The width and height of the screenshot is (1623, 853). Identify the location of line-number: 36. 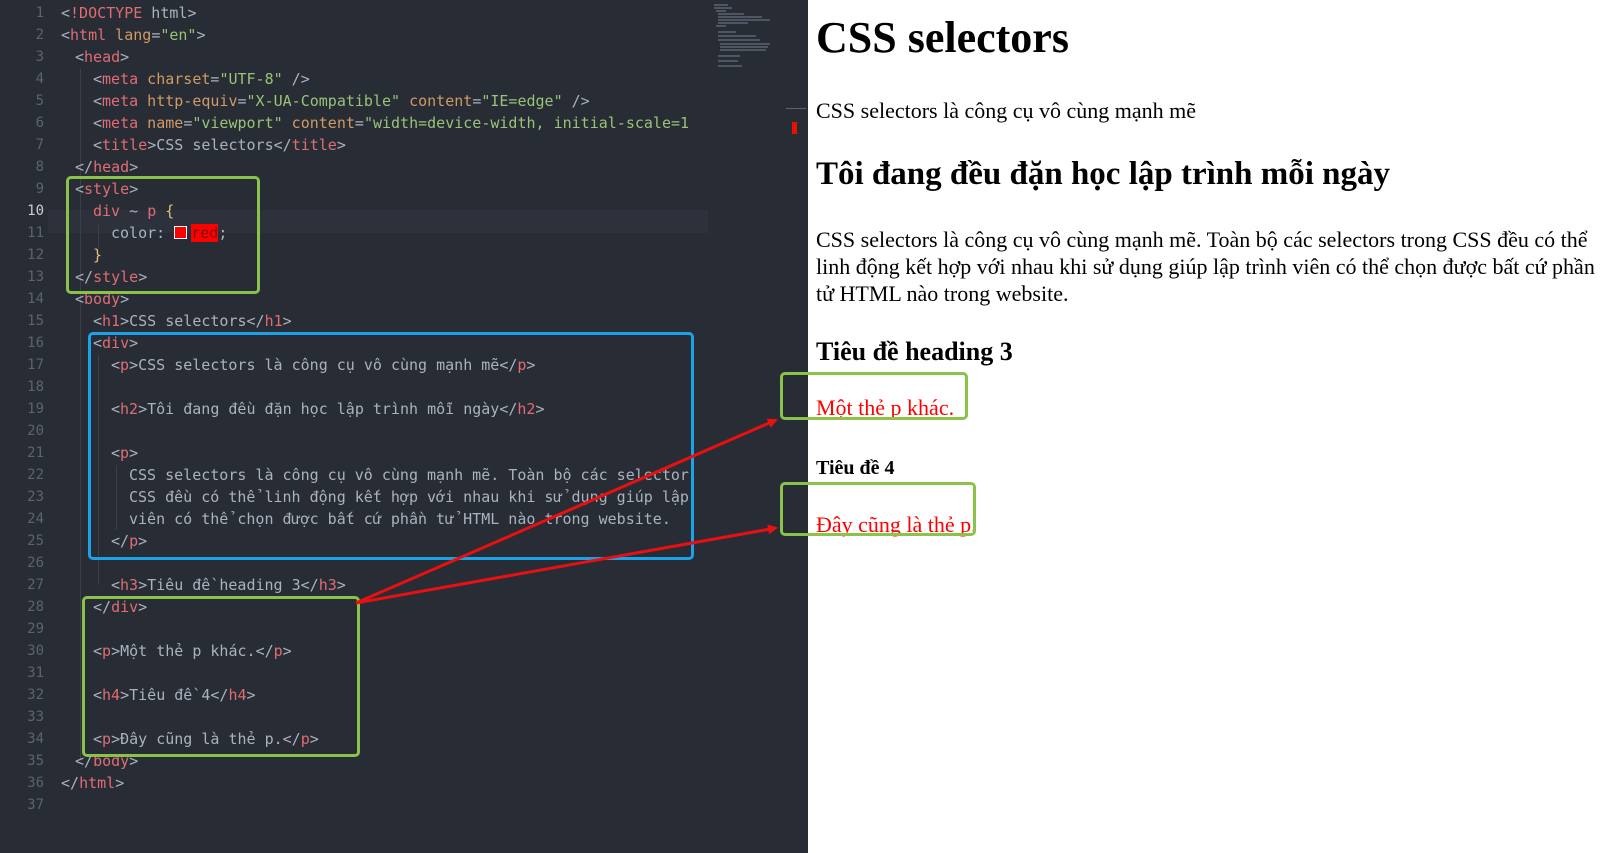
(35, 783).